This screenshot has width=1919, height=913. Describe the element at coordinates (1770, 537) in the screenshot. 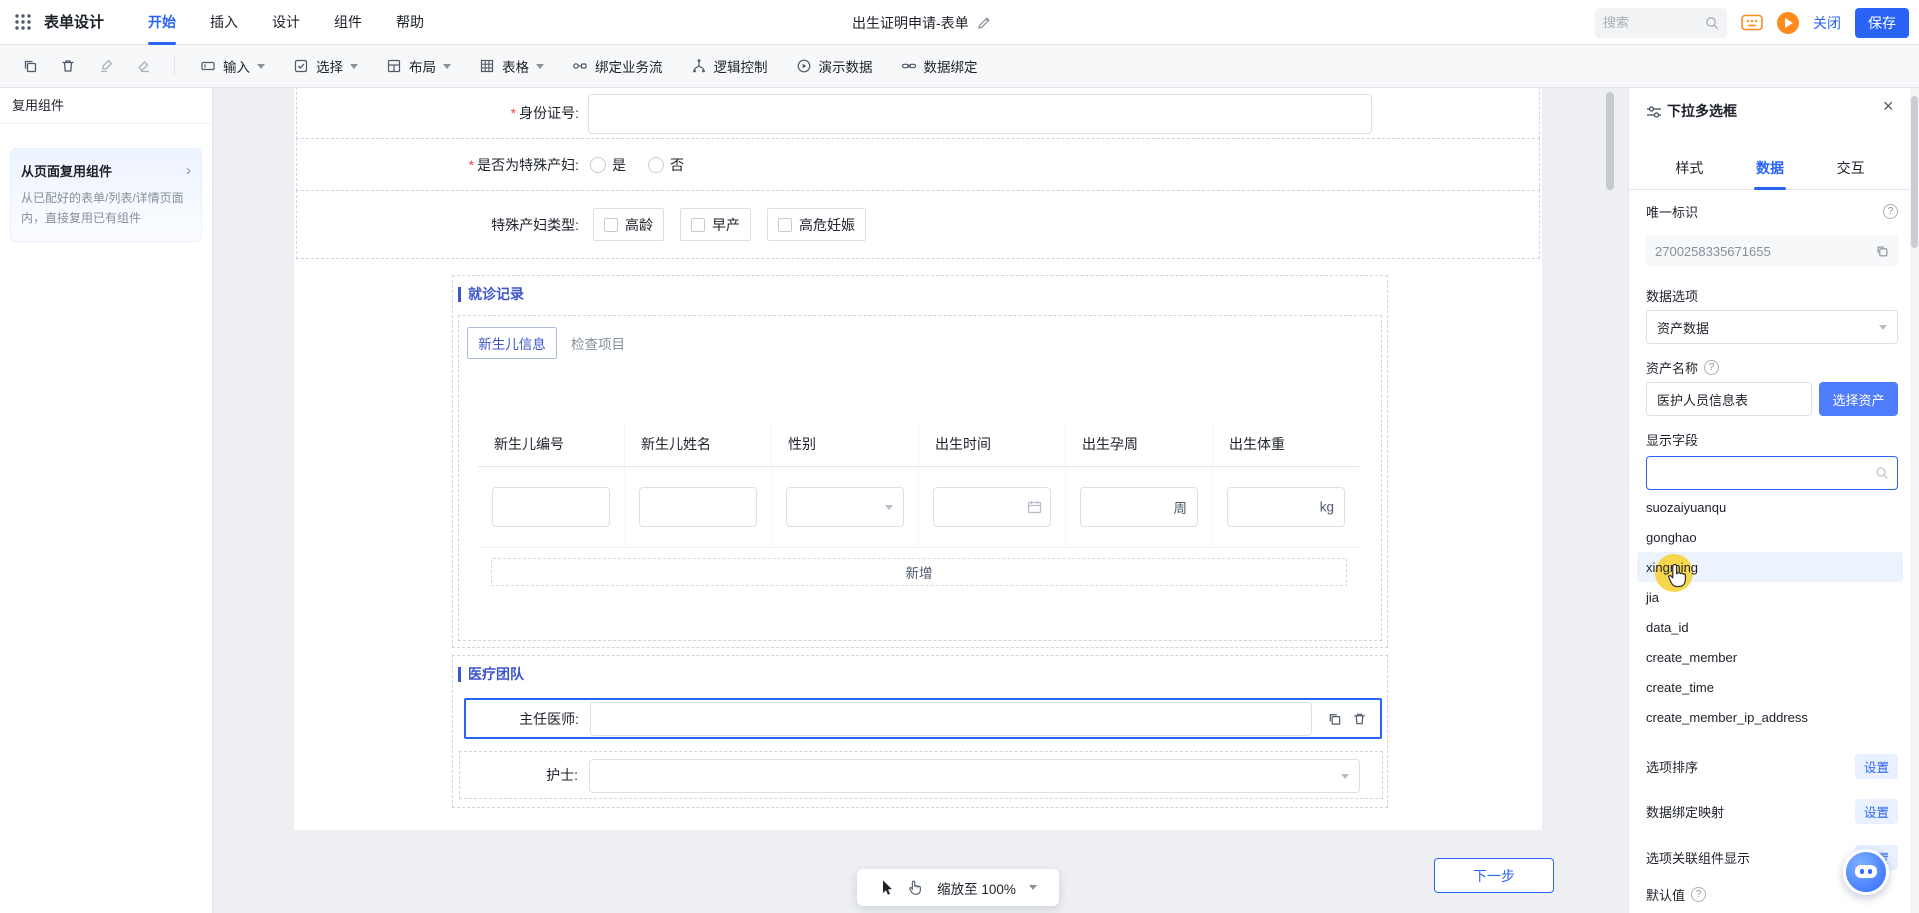

I see `list-item-gonghao: gonghao` at that location.